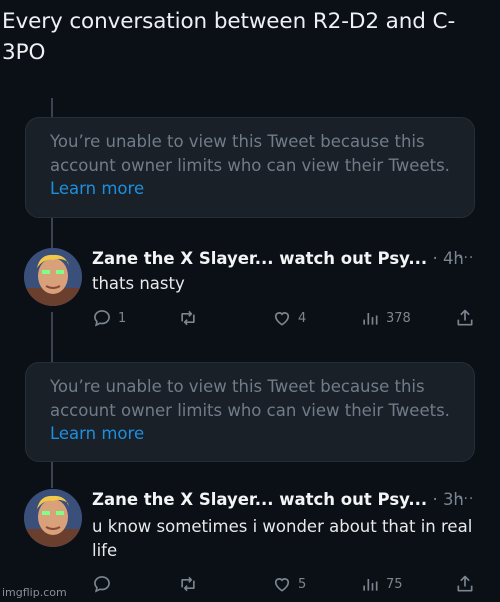 Image resolution: width=500 pixels, height=602 pixels. What do you see at coordinates (381, 584) in the screenshot?
I see `views-button: 75` at bounding box center [381, 584].